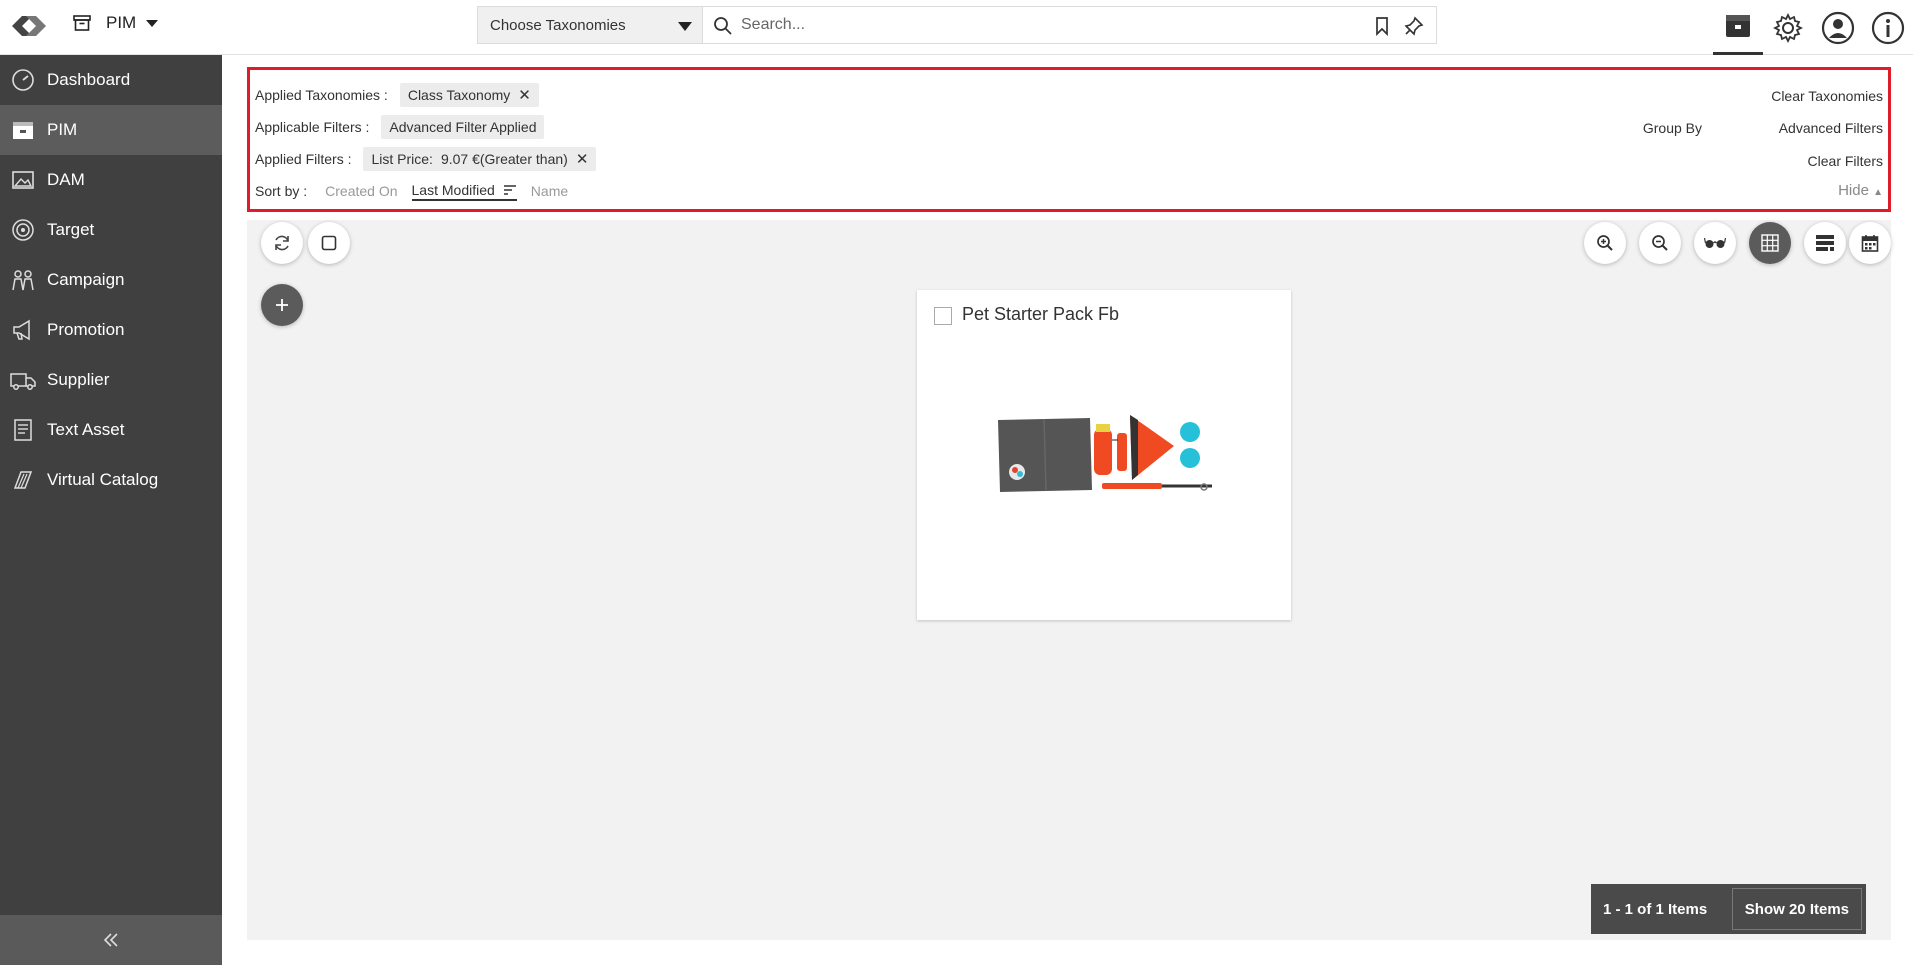 This screenshot has height=965, width=1913. Describe the element at coordinates (685, 26) in the screenshot. I see `caret-down-icon` at that location.